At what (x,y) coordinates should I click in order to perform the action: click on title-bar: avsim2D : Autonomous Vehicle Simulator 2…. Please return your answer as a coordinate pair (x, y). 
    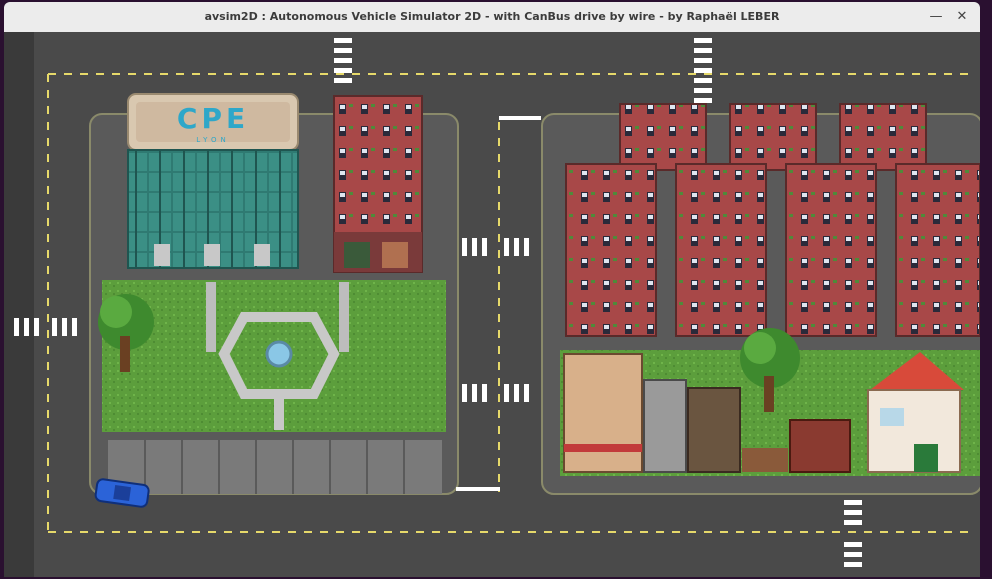
    Looking at the image, I should click on (492, 17).